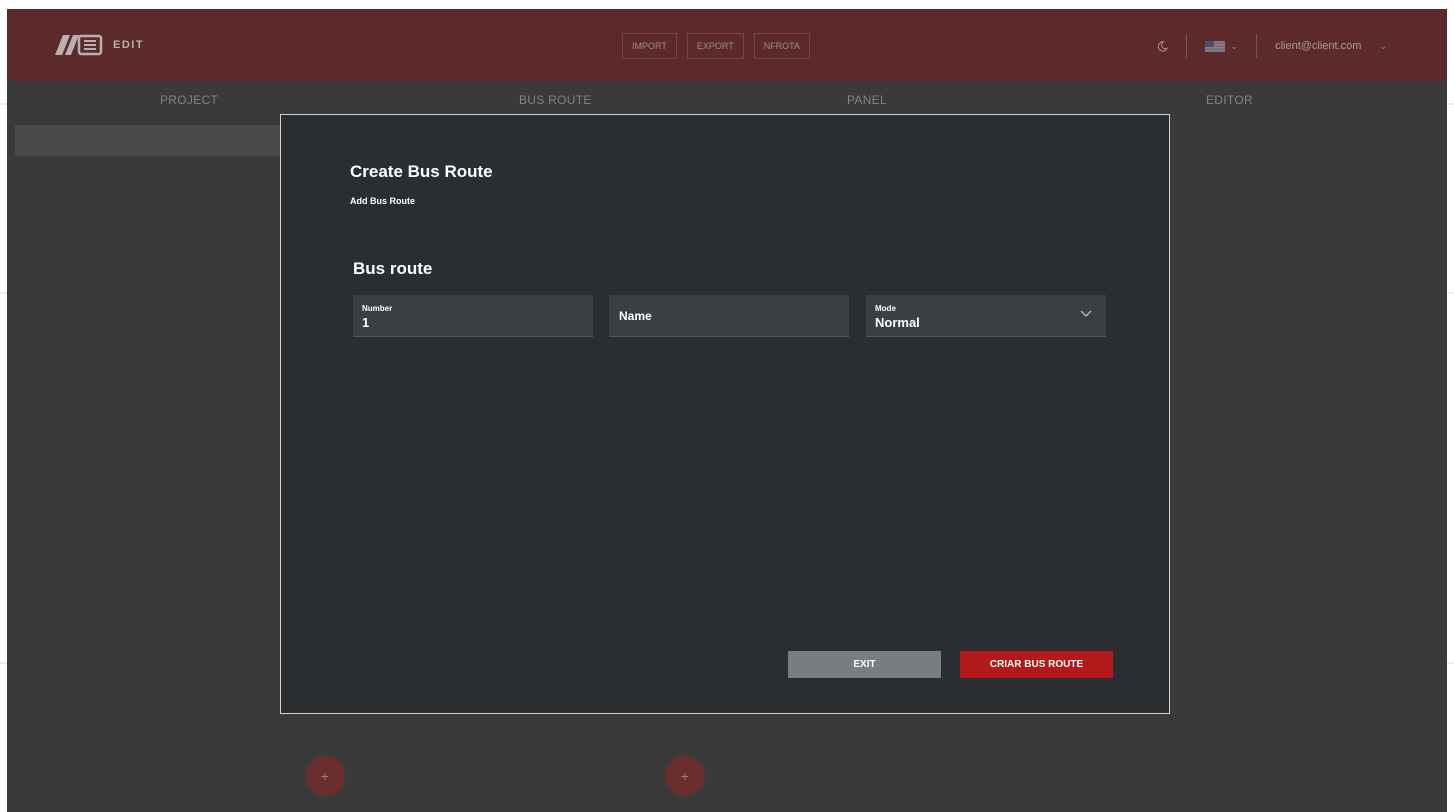 The image size is (1454, 812). What do you see at coordinates (366, 322) in the screenshot?
I see `number-value: 1` at bounding box center [366, 322].